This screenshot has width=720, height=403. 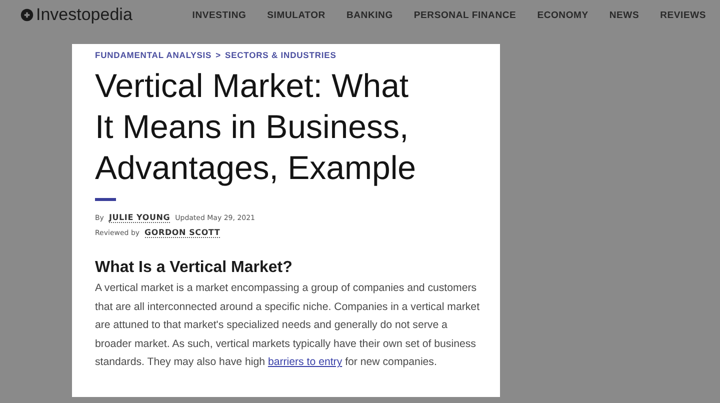 I want to click on nav-link: BANKING, so click(x=369, y=15).